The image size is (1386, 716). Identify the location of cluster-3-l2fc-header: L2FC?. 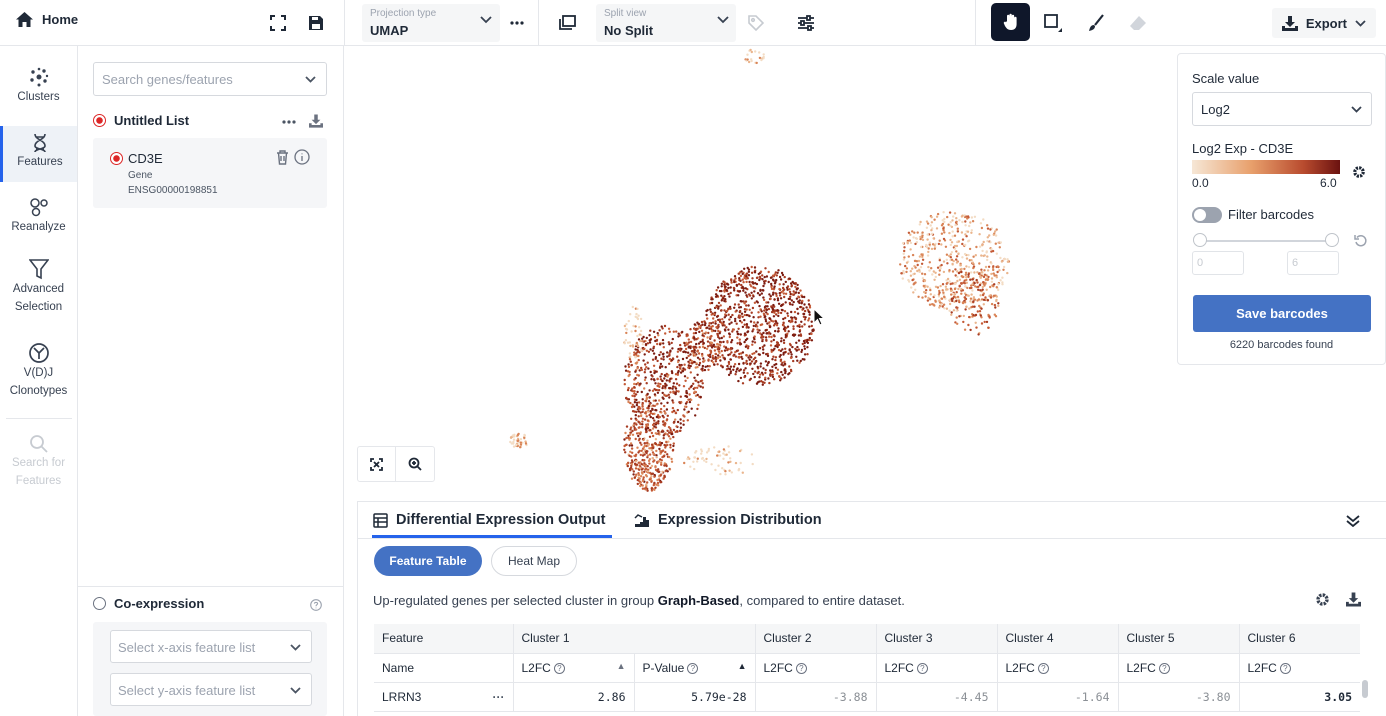
(937, 668).